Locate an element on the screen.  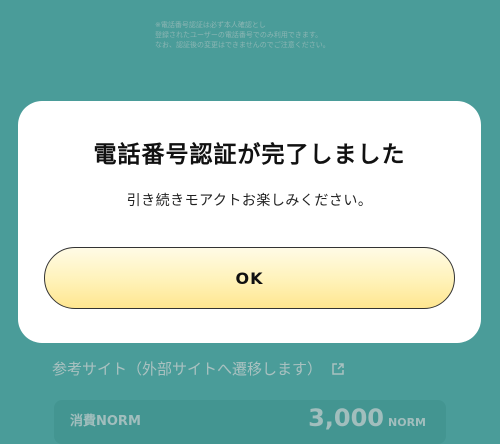
dialog-message: 引き続きモアクトお楽しみください。 is located at coordinates (249, 201).